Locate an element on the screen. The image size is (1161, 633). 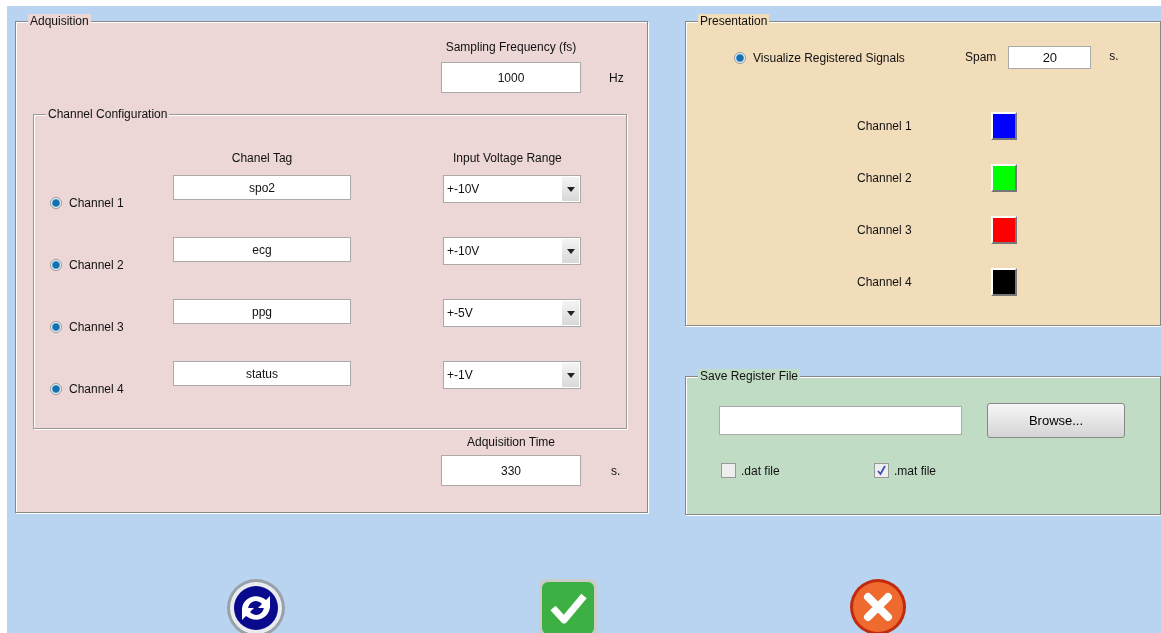
panel-title: Presentation is located at coordinates (734, 21).